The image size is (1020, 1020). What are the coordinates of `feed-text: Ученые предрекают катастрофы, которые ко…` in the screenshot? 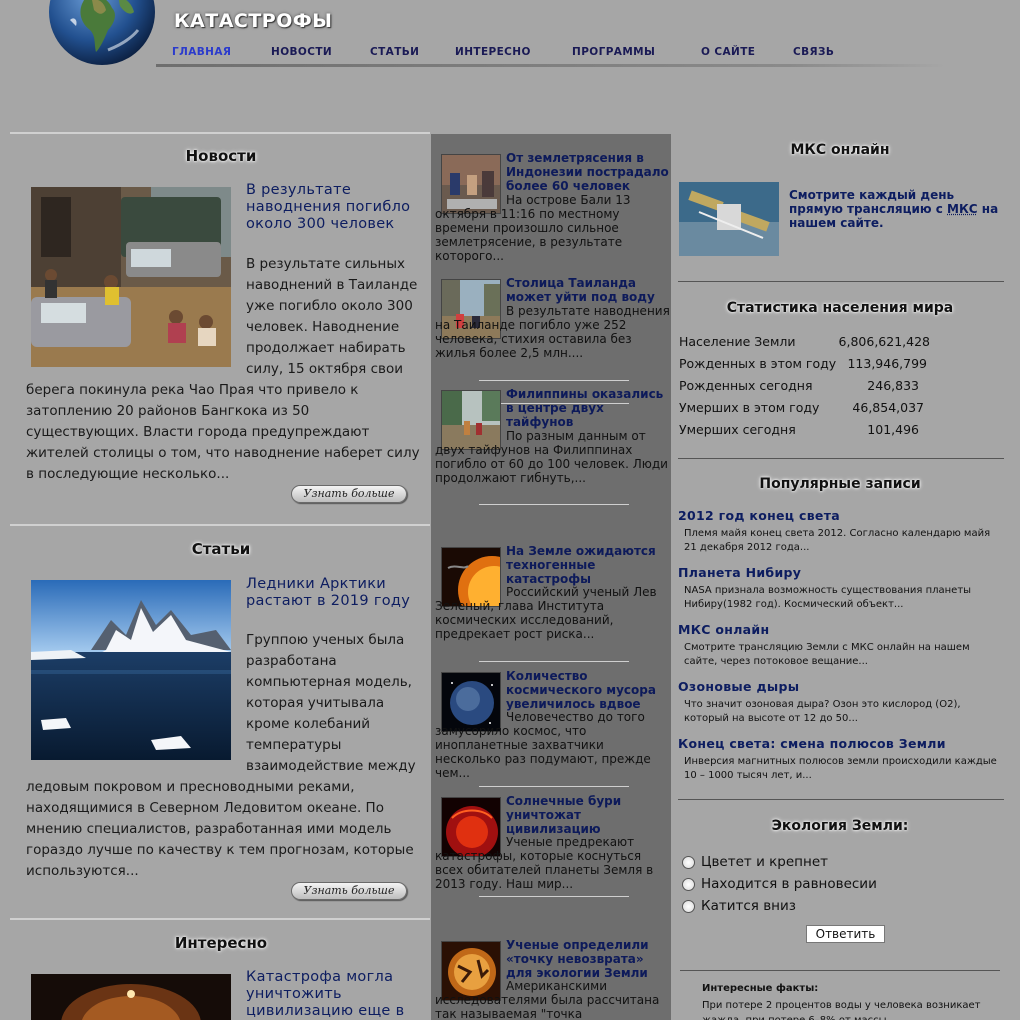 It's located at (544, 863).